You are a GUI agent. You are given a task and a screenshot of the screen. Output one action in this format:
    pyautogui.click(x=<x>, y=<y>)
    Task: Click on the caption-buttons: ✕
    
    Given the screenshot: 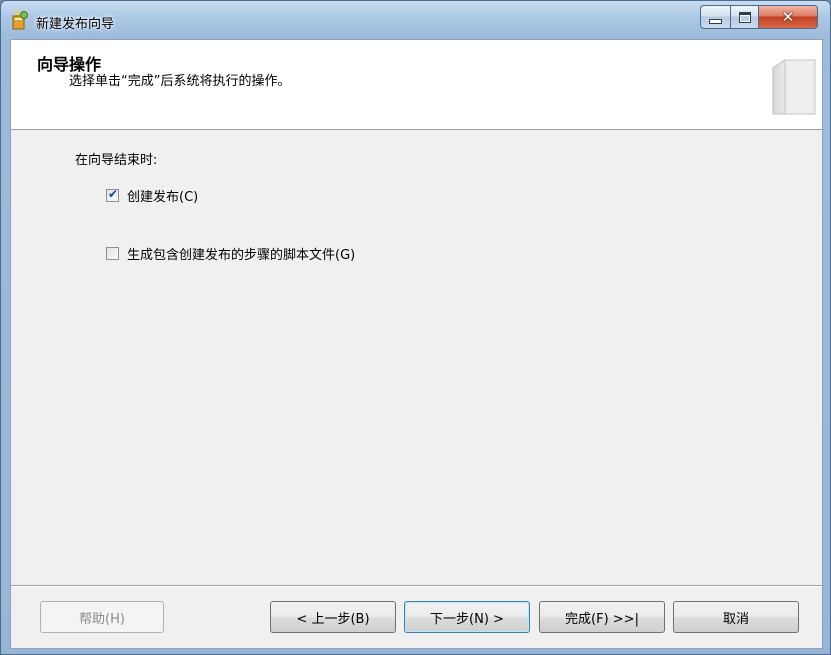 What is the action you would take?
    pyautogui.click(x=759, y=18)
    